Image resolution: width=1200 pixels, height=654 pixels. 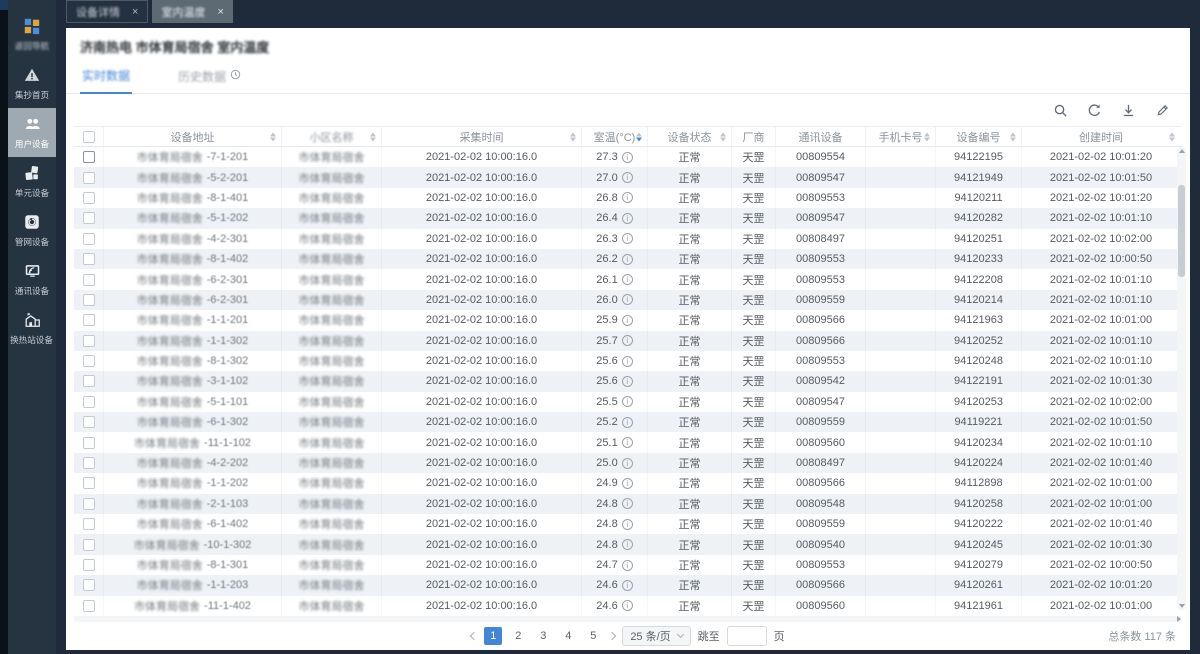 What do you see at coordinates (593, 636) in the screenshot?
I see `page-number-5: 5` at bounding box center [593, 636].